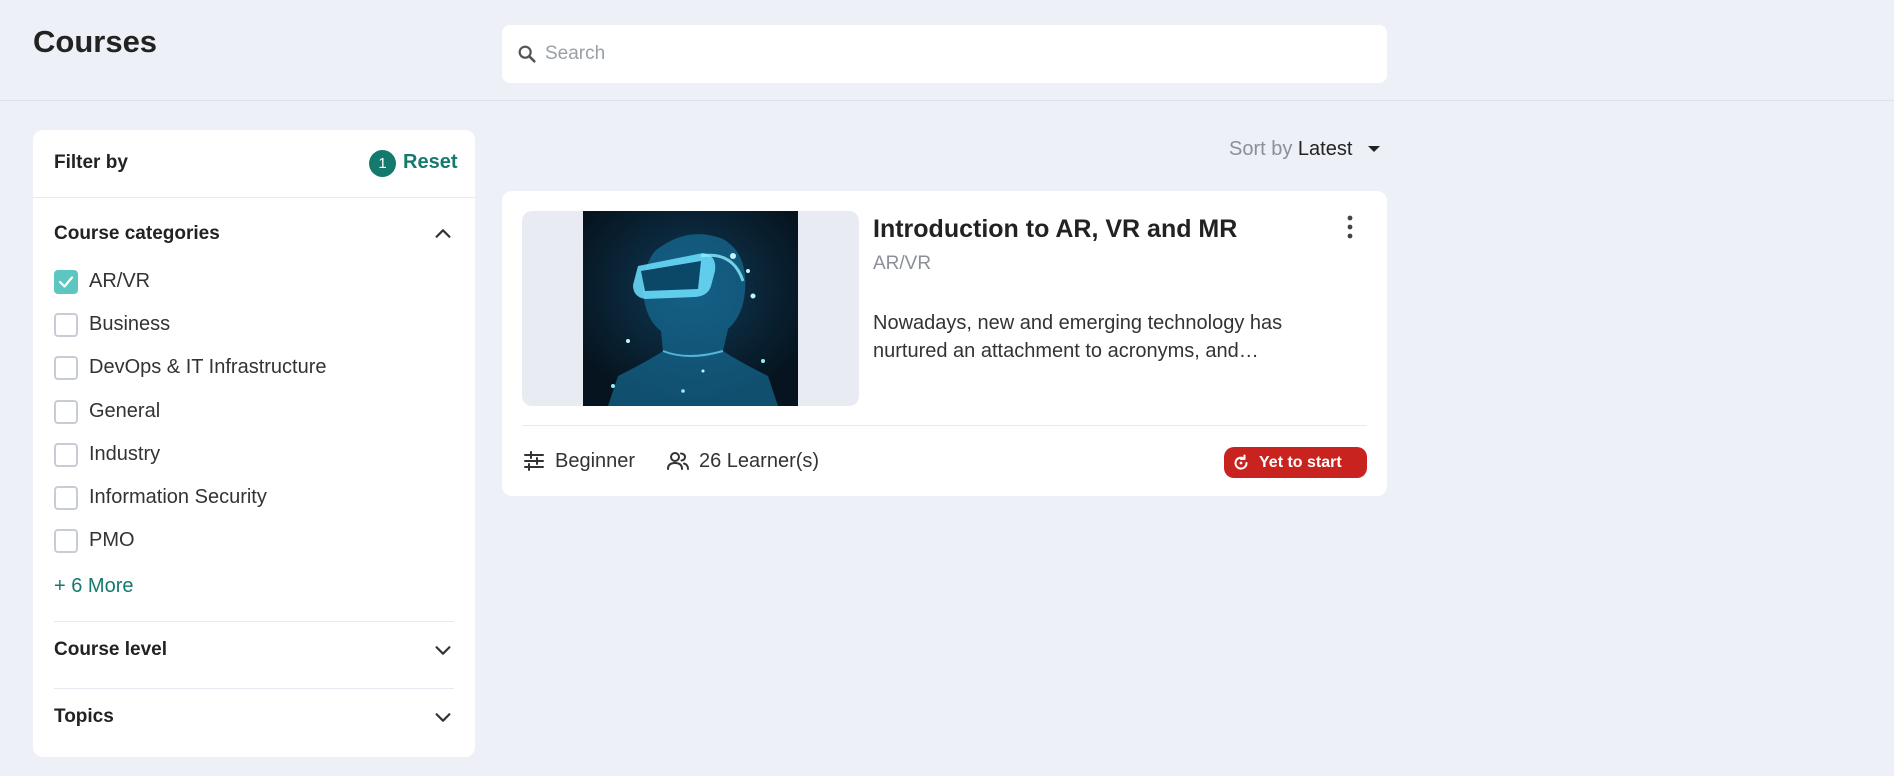 This screenshot has height=776, width=1894. What do you see at coordinates (1325, 149) in the screenshot?
I see `sort-value: Latest` at bounding box center [1325, 149].